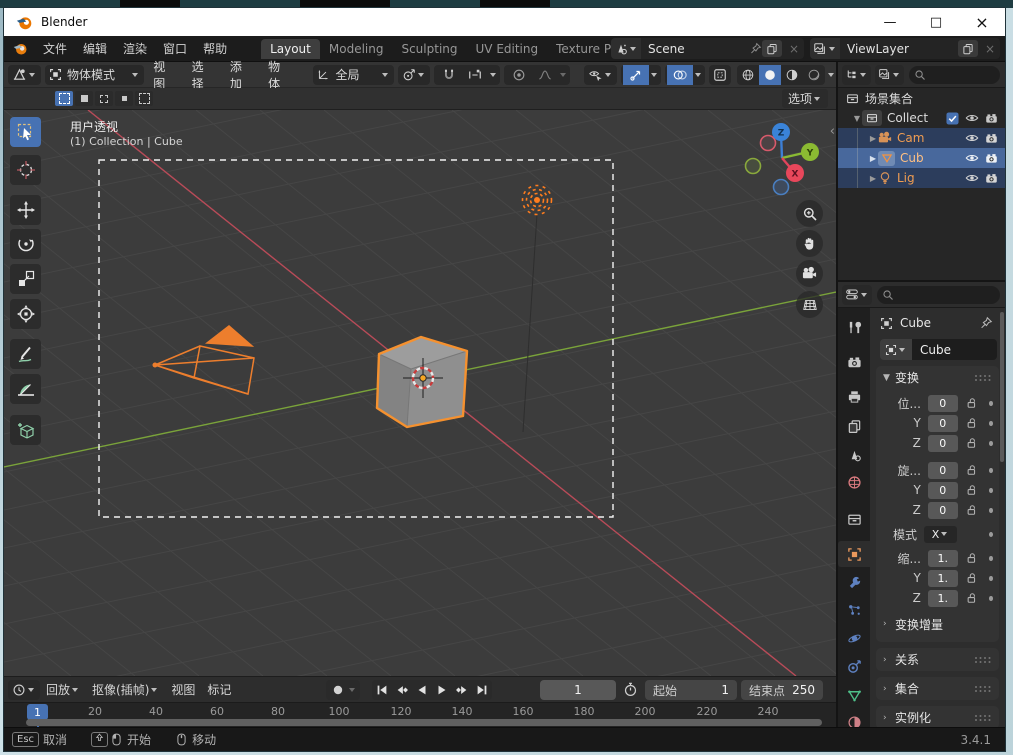  Describe the element at coordinates (814, 74) in the screenshot. I see `shading-rendered-button` at that location.